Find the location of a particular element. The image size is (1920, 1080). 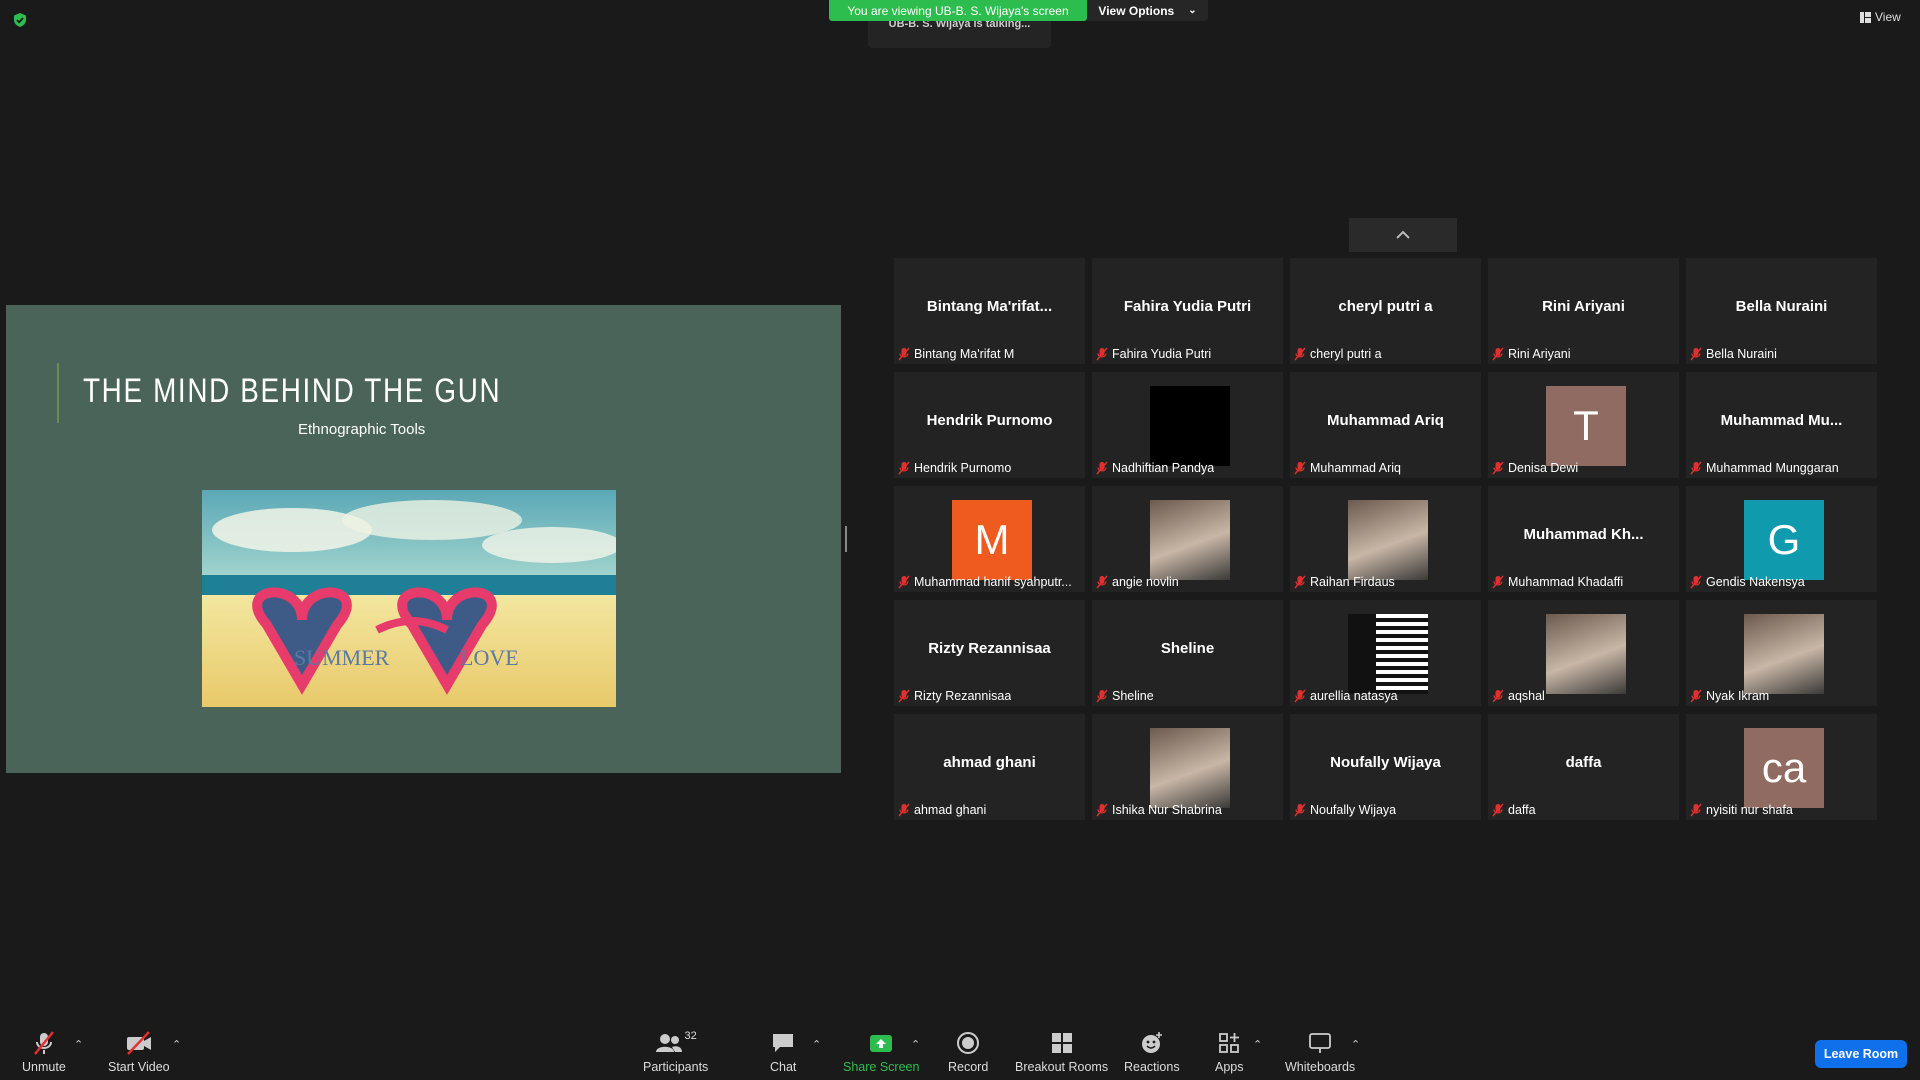

audio-options-caret: ⌃ is located at coordinates (78, 1044).